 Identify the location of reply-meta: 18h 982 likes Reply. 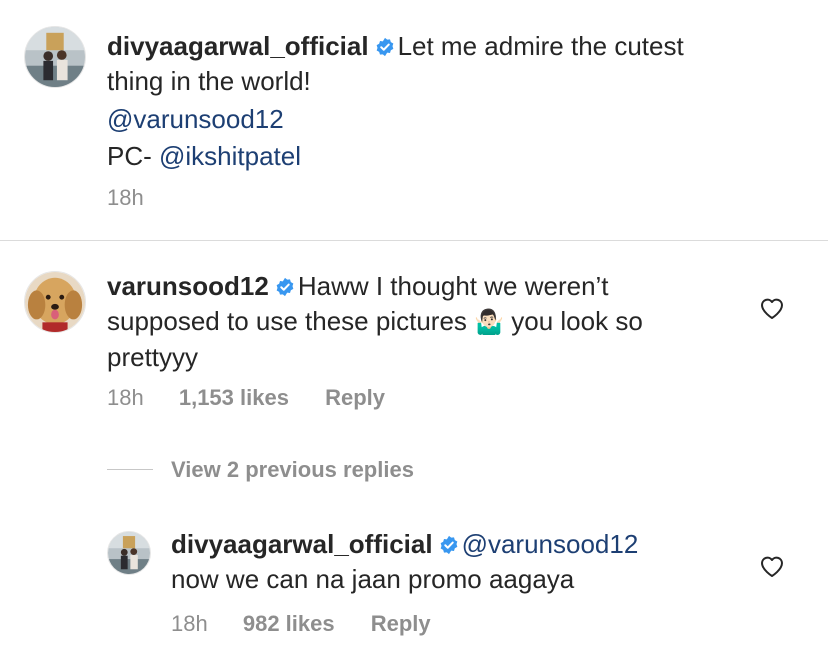
(301, 624).